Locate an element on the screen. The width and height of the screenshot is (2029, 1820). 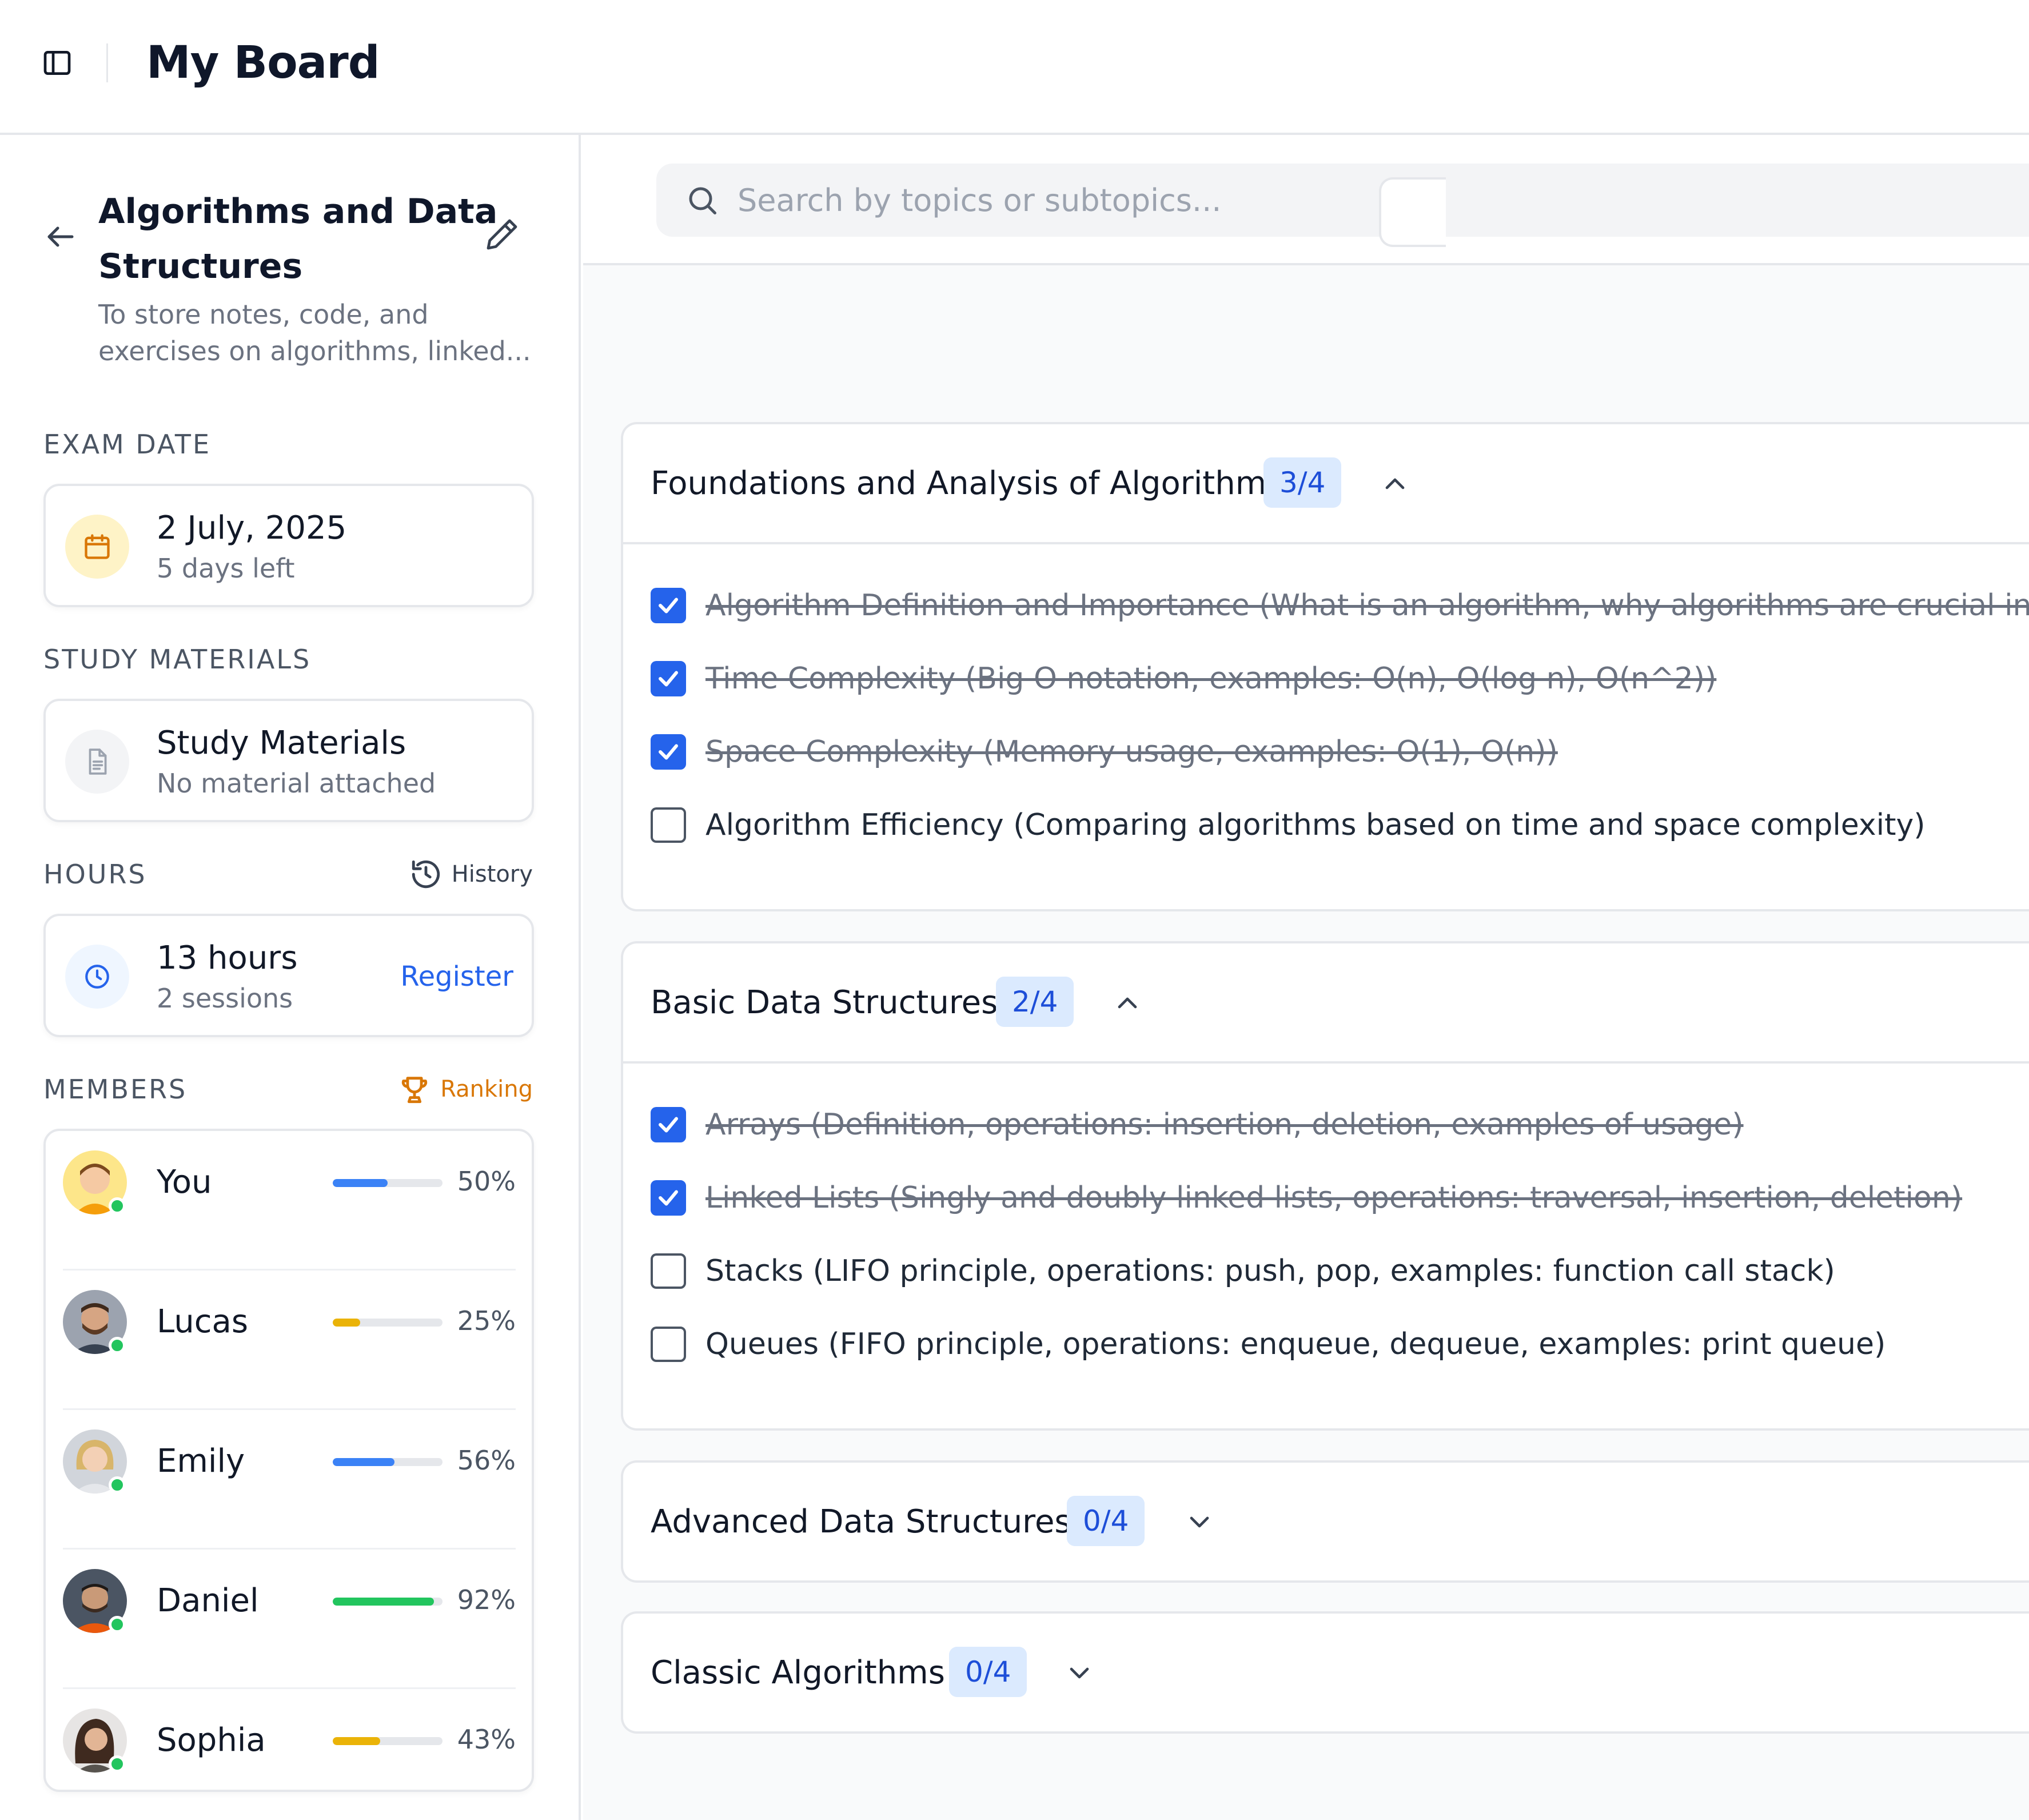
topic-header: Advanced Data Structures 0/4 is located at coordinates (1326, 1523).